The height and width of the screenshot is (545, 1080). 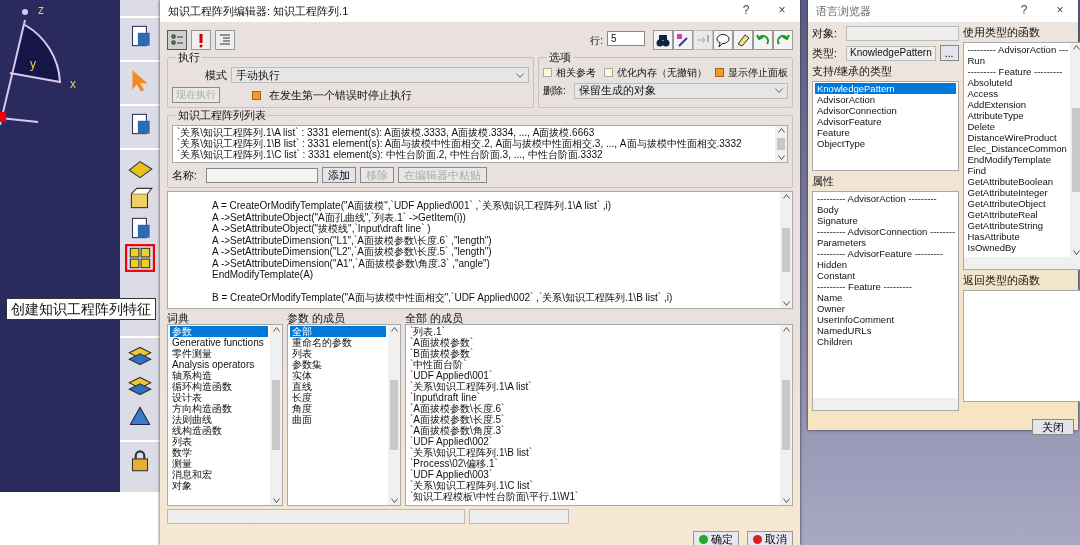 What do you see at coordinates (716, 538) in the screenshot?
I see `ok-button: 确定` at bounding box center [716, 538].